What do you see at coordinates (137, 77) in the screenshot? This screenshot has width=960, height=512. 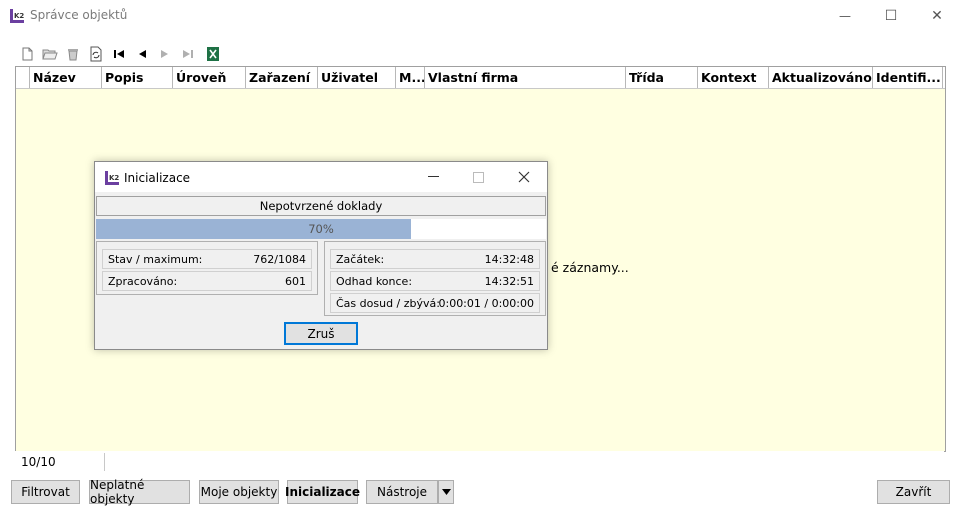 I see `column-header-popis: Popis` at bounding box center [137, 77].